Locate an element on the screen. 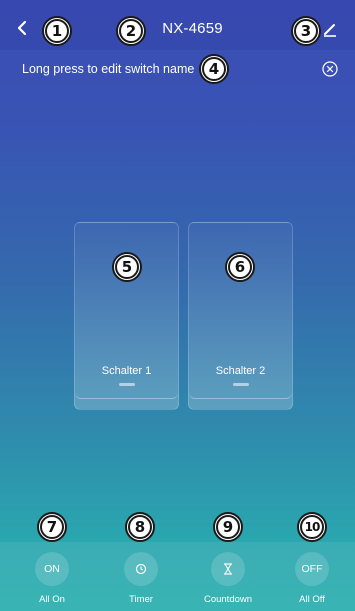  switch-1-indicator is located at coordinates (127, 384).